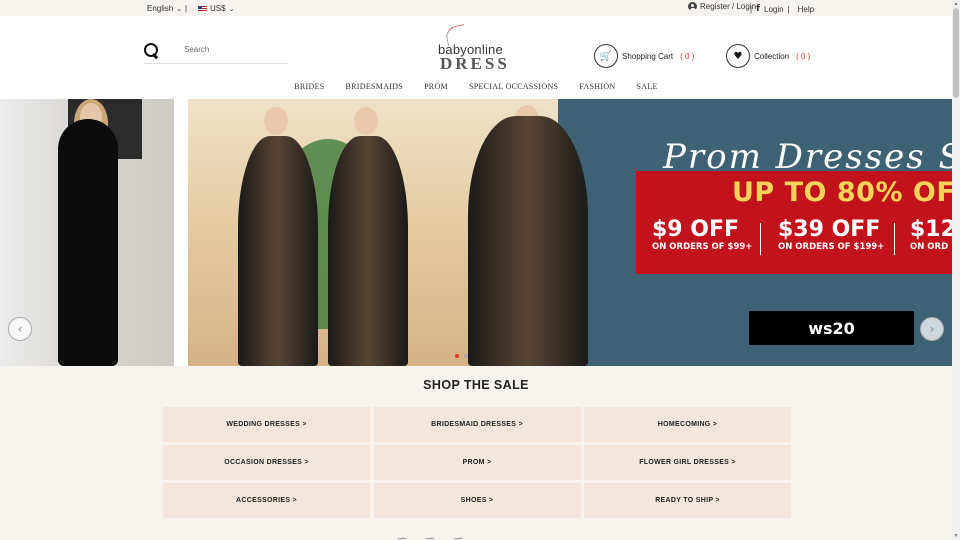  Describe the element at coordinates (266, 424) in the screenshot. I see `sale-tile-wedding-dresses: WEDDING DRESSES >` at that location.